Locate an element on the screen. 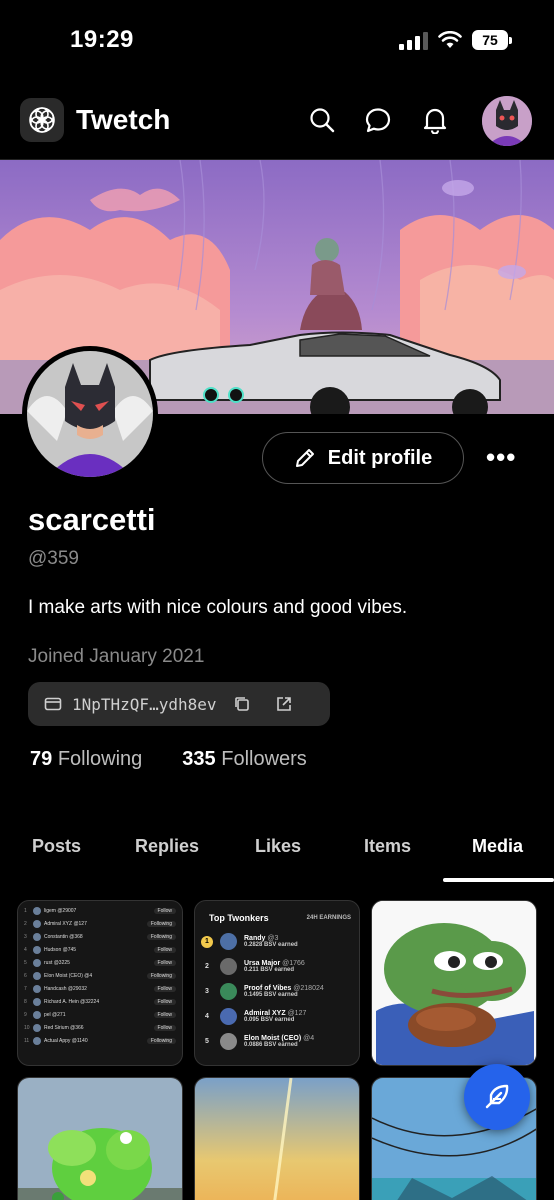 Image resolution: width=554 pixels, height=1200 pixels. twonker-handle: @4 is located at coordinates (309, 1038).